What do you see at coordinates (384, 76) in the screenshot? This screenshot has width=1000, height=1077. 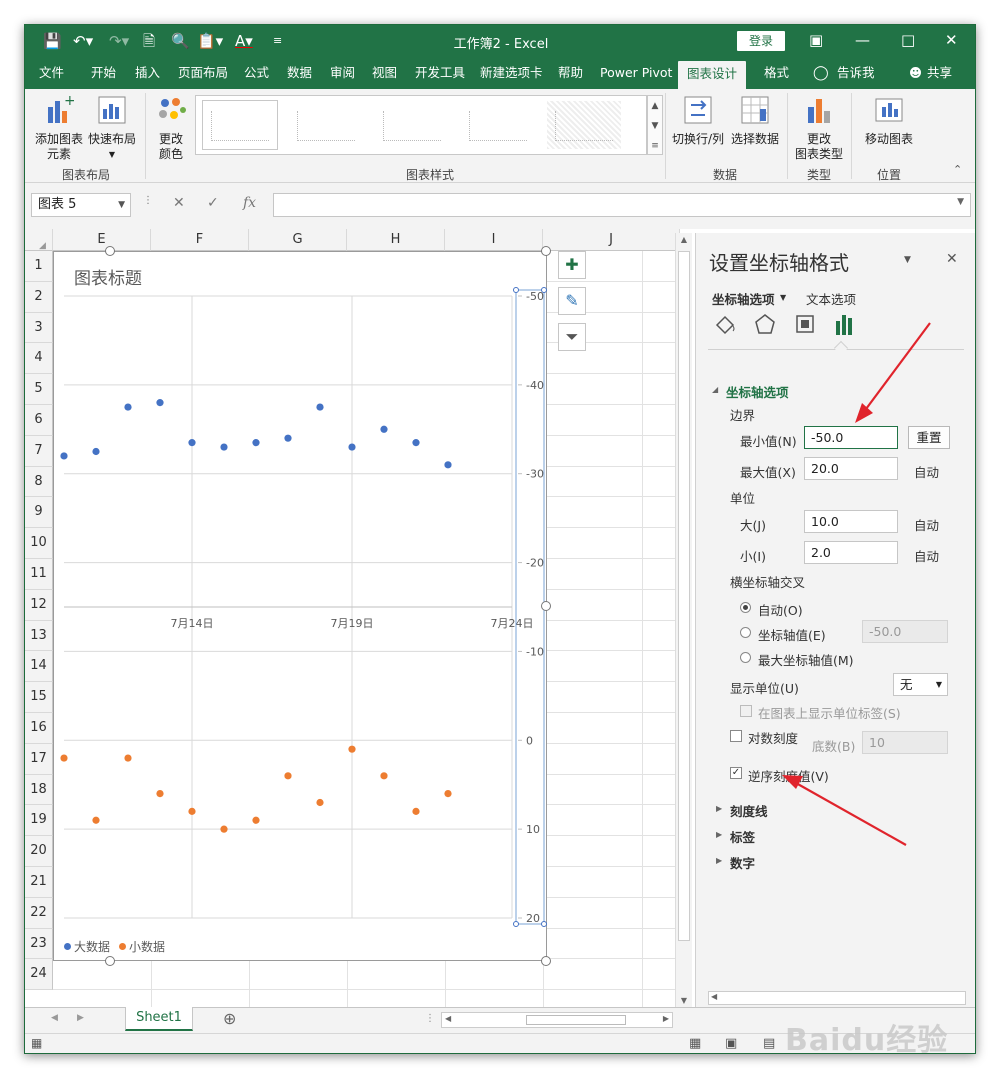 I see `tab-view: 视图` at bounding box center [384, 76].